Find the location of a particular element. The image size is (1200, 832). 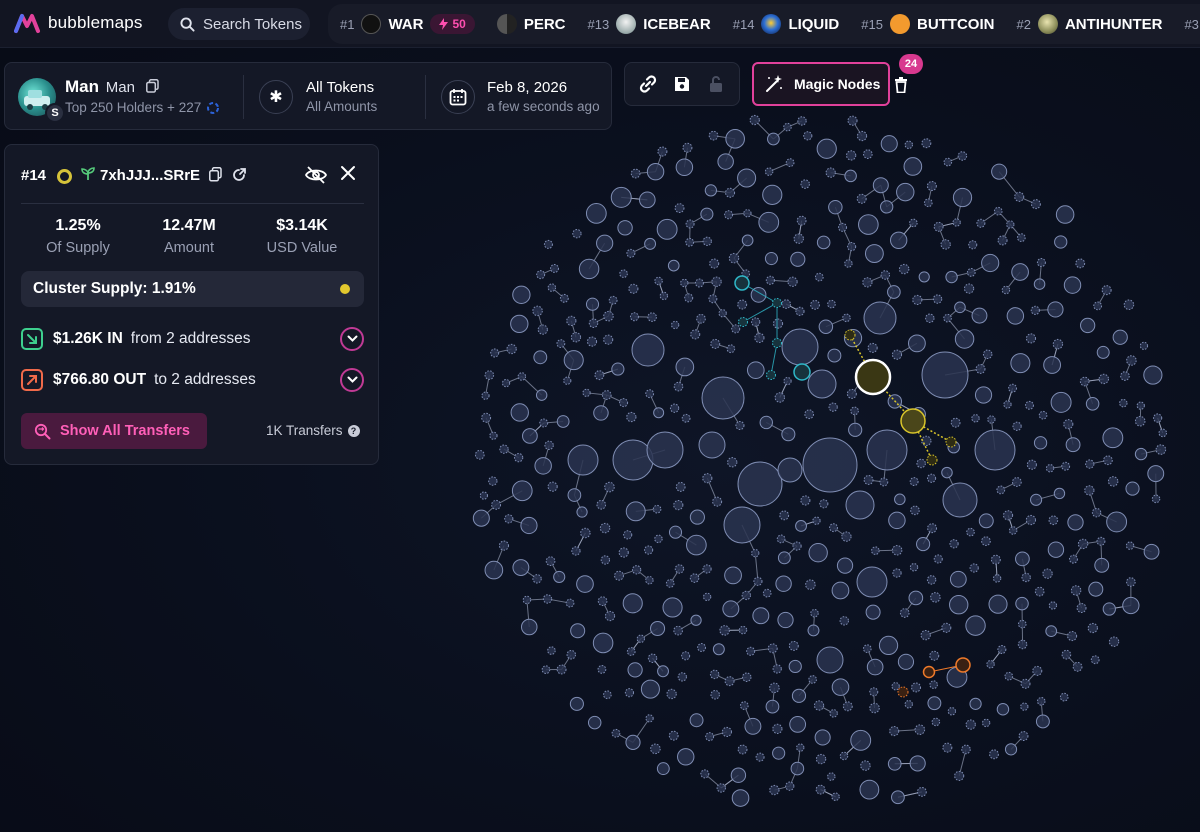

snapshot-date: Feb 8, 2026 is located at coordinates (527, 87).